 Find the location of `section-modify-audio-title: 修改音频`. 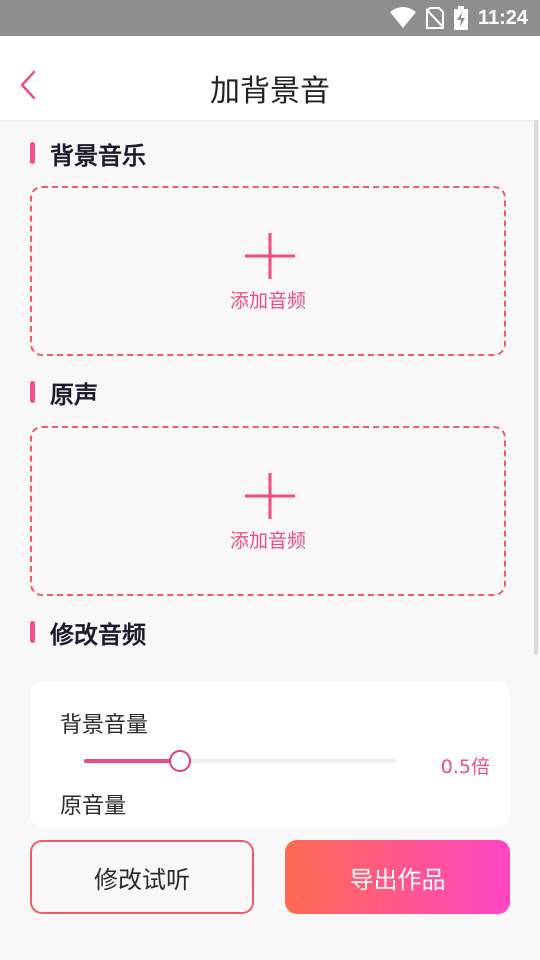

section-modify-audio-title: 修改音频 is located at coordinates (98, 634).